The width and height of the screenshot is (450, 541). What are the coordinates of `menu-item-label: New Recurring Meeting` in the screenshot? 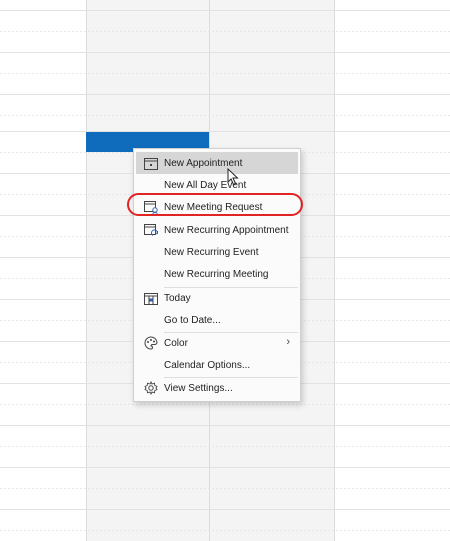 It's located at (216, 274).